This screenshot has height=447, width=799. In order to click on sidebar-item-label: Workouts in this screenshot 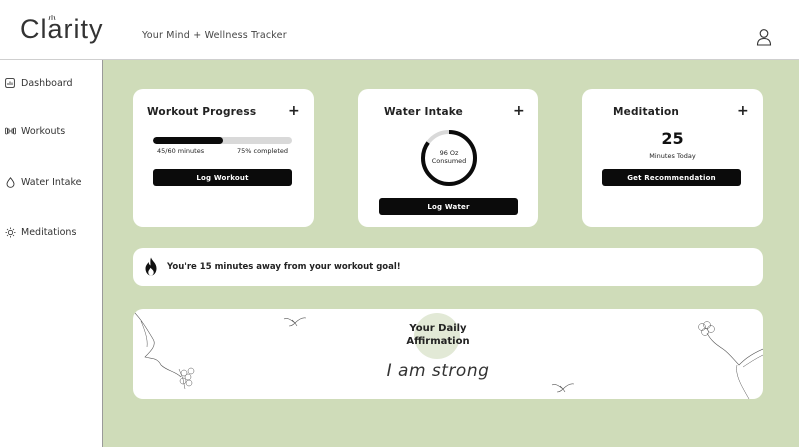, I will do `click(43, 131)`.